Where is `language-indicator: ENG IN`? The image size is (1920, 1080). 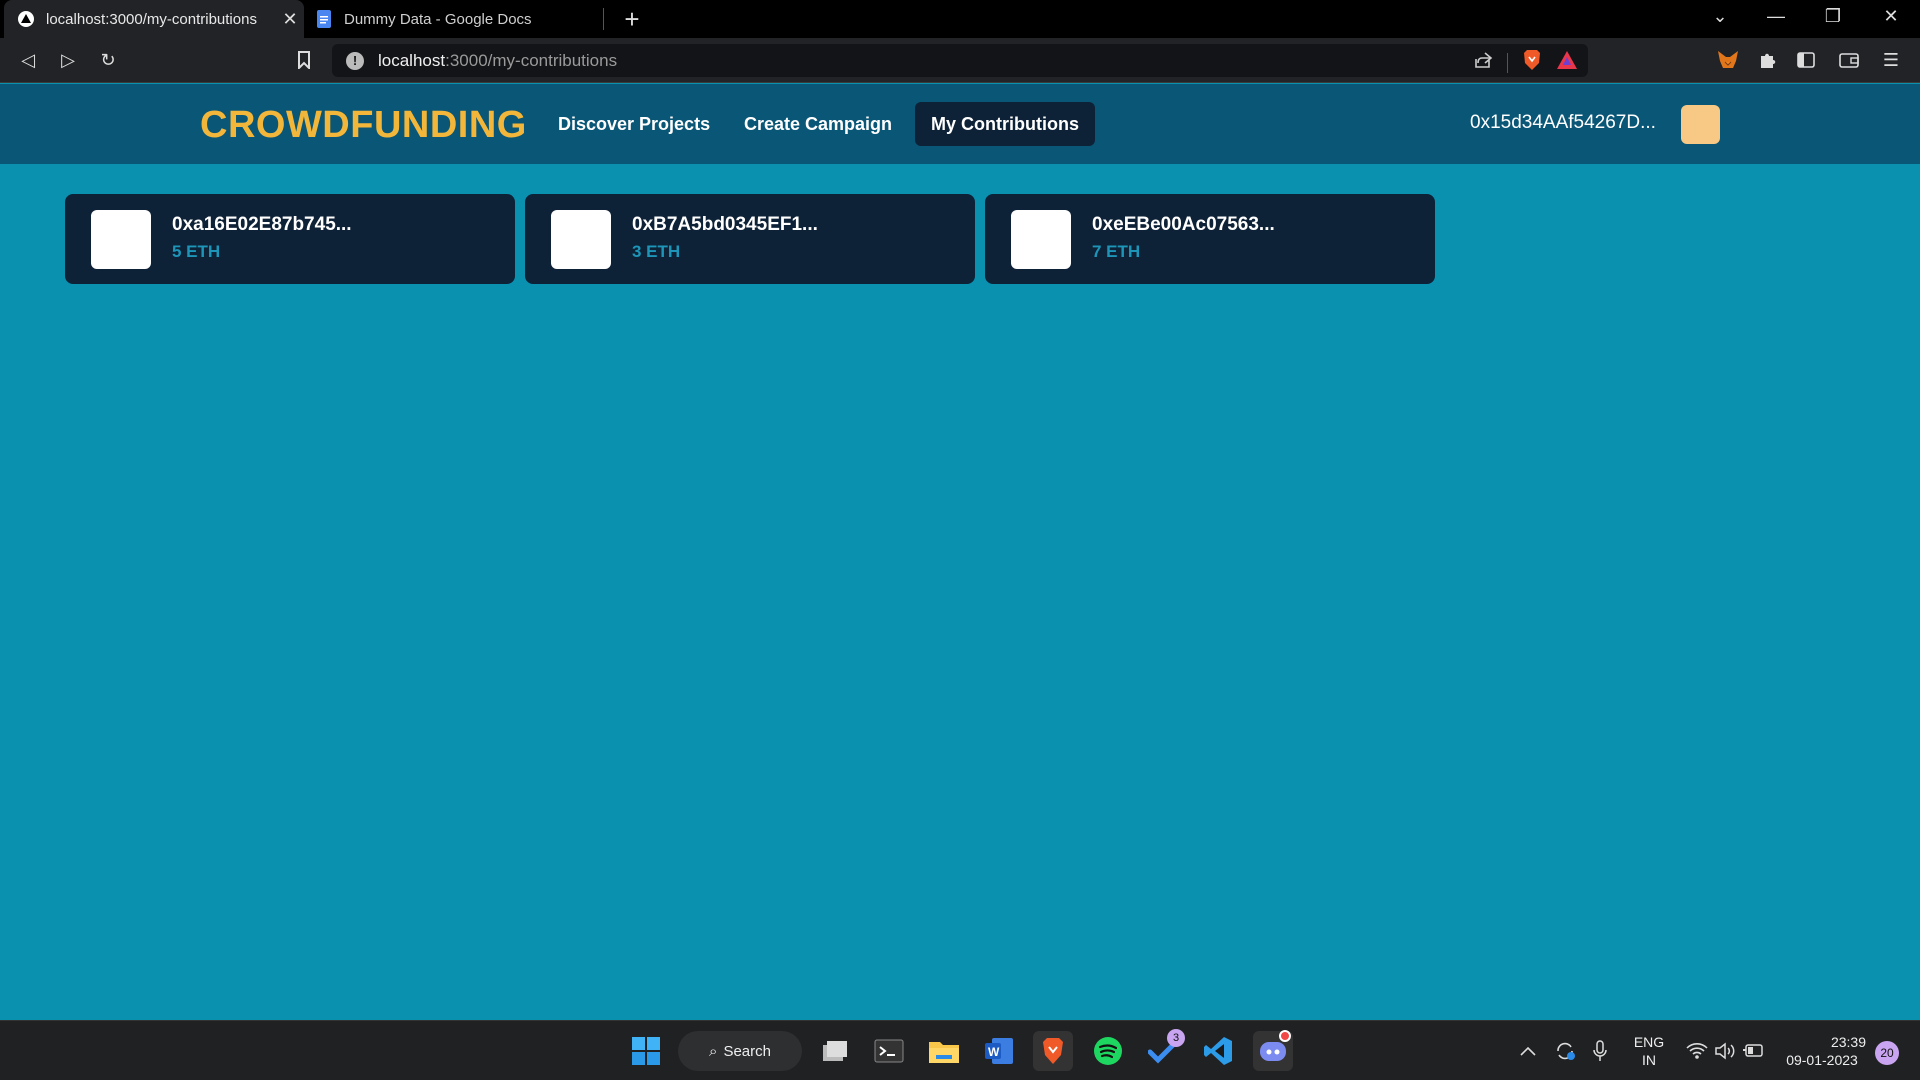
language-indicator: ENG IN is located at coordinates (1649, 1051).